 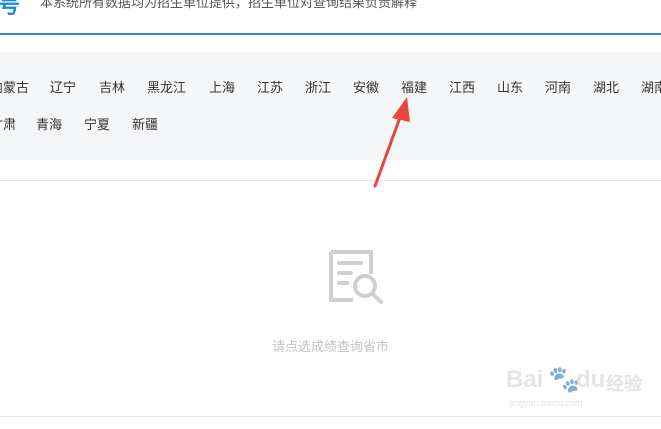 What do you see at coordinates (651, 88) in the screenshot?
I see `province-link: 湖南` at bounding box center [651, 88].